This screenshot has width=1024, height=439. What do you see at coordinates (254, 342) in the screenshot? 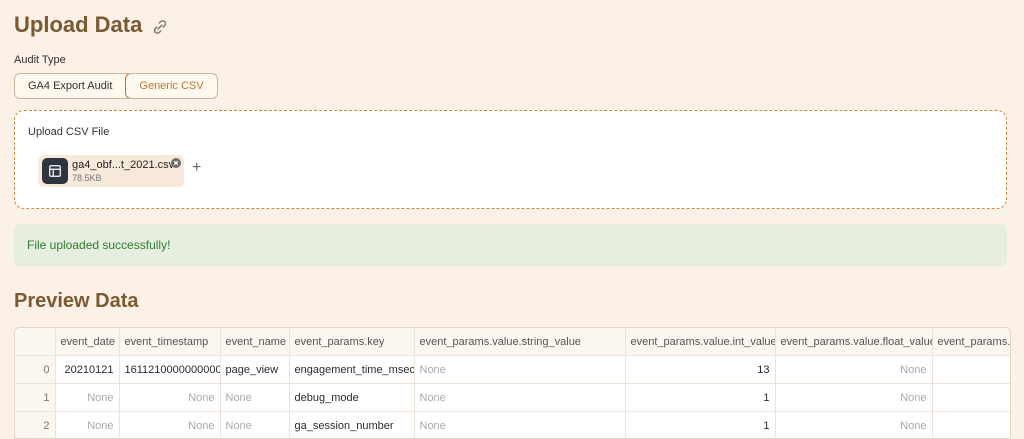
I see `column-header: event_name` at bounding box center [254, 342].